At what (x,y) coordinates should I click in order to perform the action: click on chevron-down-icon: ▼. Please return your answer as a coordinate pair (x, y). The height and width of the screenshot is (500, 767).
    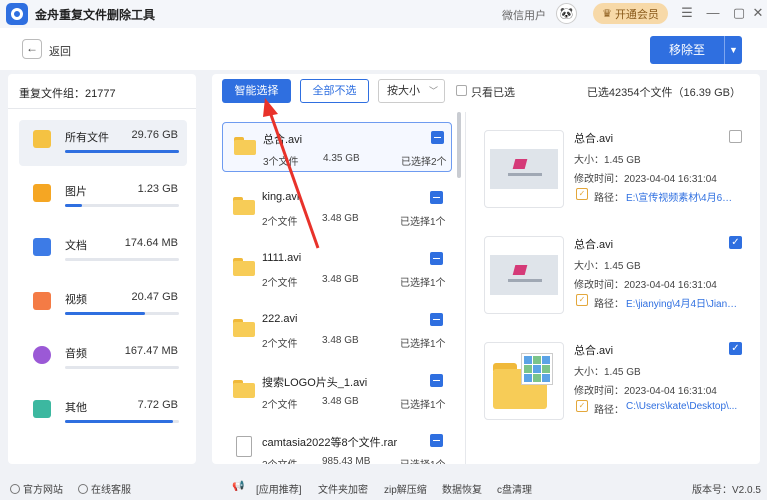
    Looking at the image, I should click on (733, 50).